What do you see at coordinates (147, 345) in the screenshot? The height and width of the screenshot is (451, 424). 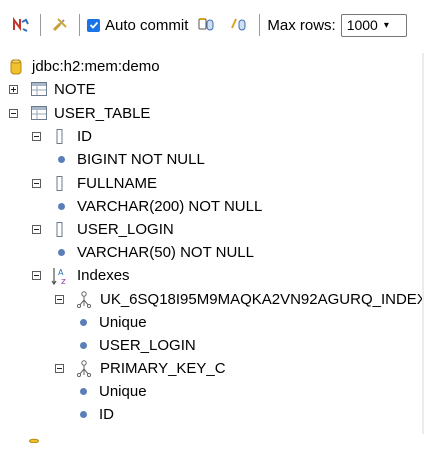 I see `index-column: USER_LOGIN` at bounding box center [147, 345].